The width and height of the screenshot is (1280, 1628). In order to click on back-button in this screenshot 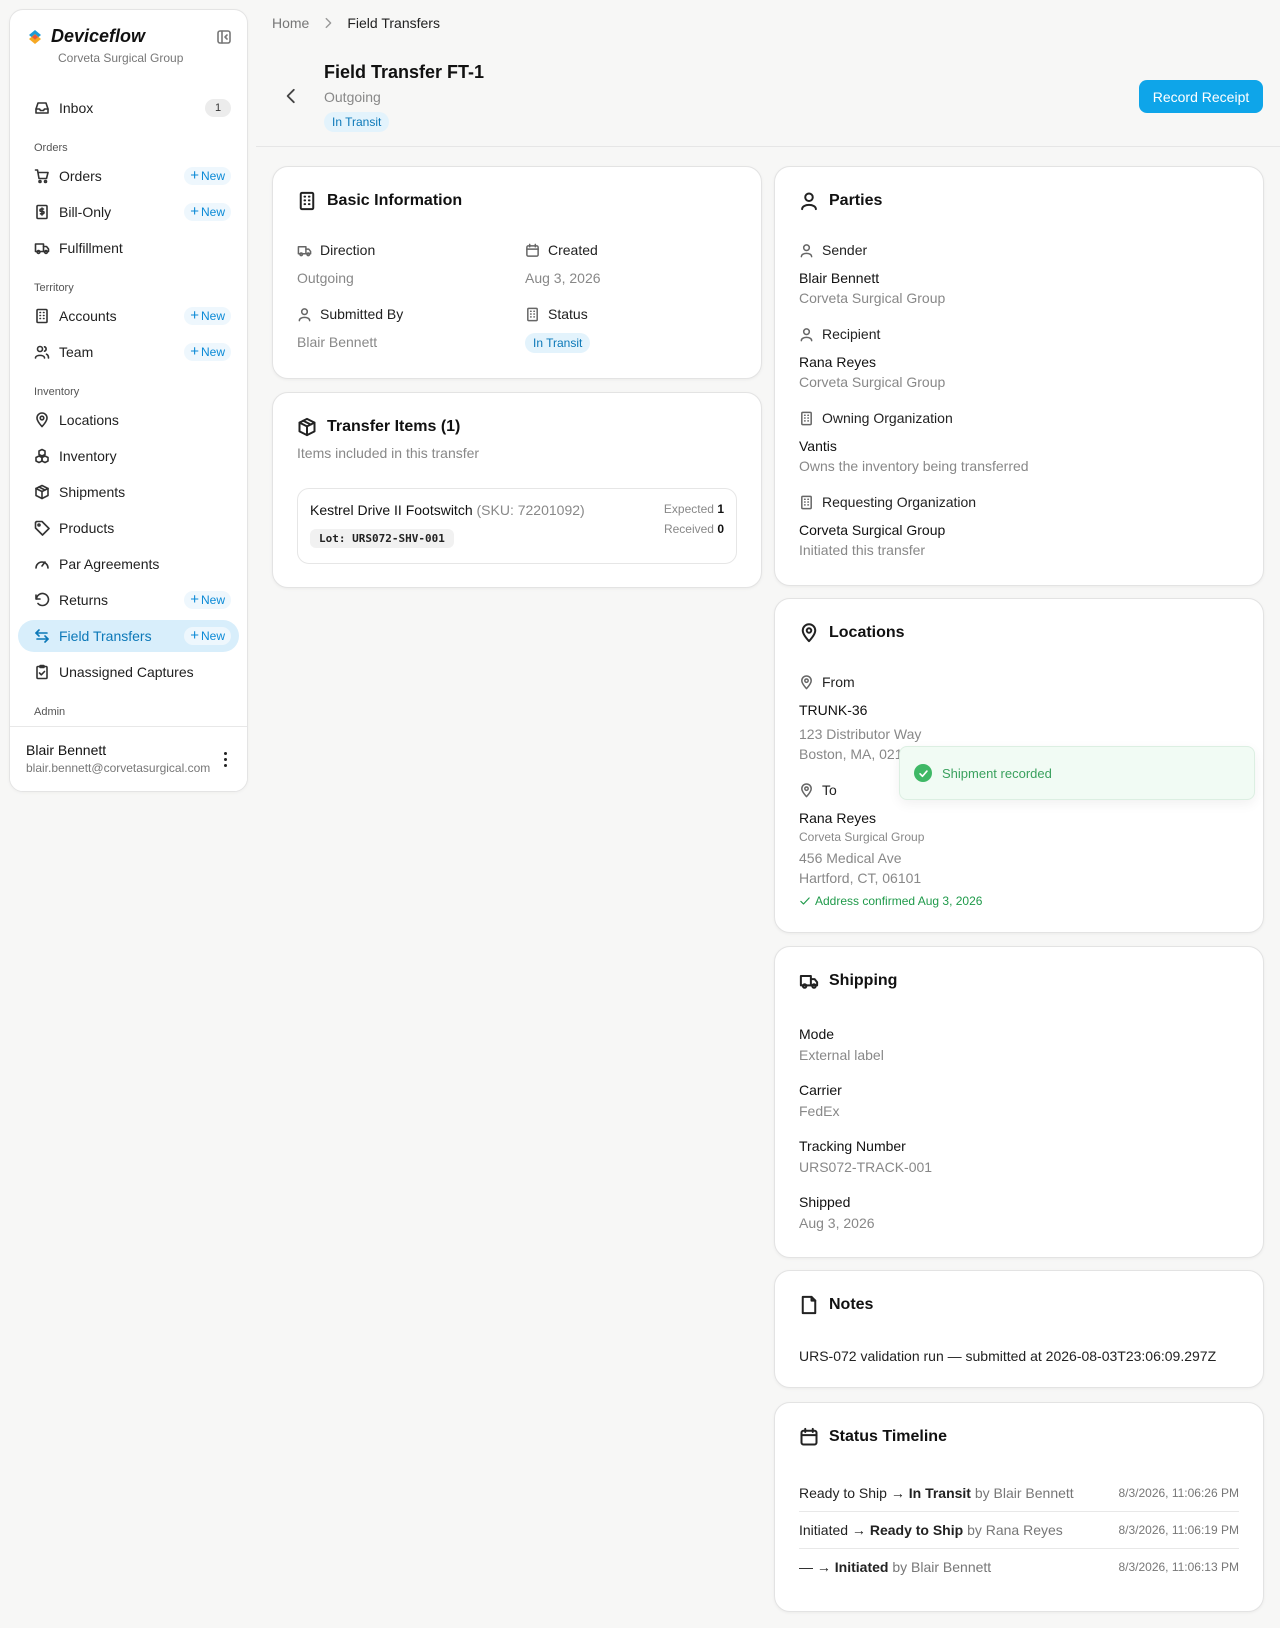, I will do `click(291, 96)`.